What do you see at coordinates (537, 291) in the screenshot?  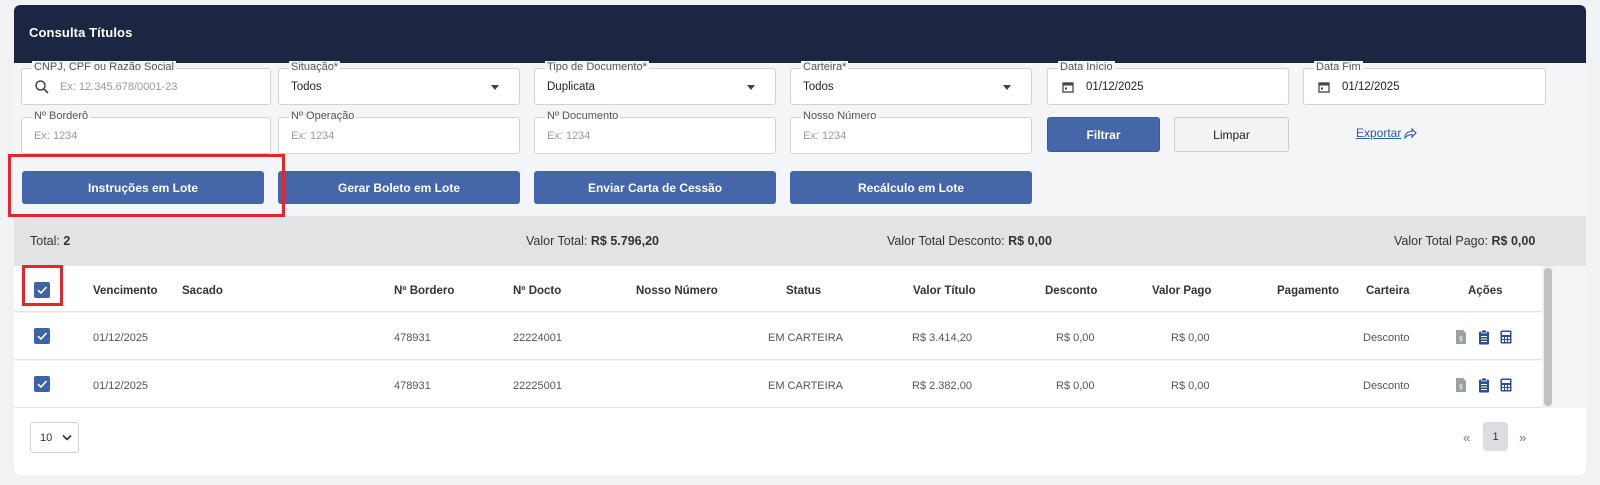 I see `col-docto: Nº Docto` at bounding box center [537, 291].